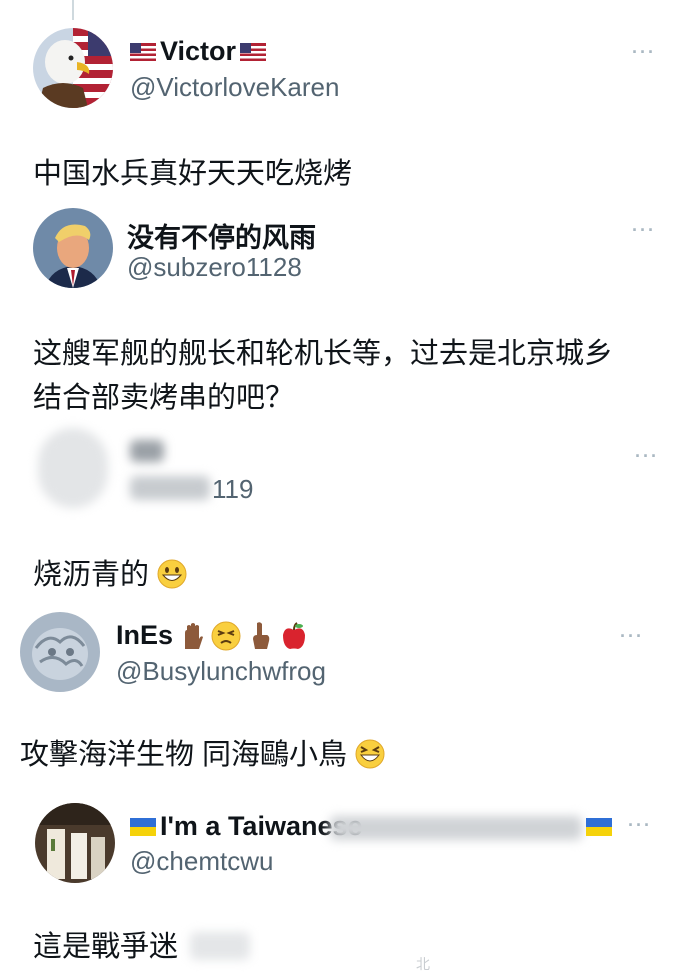 Image resolution: width=690 pixels, height=977 pixels. Describe the element at coordinates (170, 488) in the screenshot. I see `handle-redacted` at that location.